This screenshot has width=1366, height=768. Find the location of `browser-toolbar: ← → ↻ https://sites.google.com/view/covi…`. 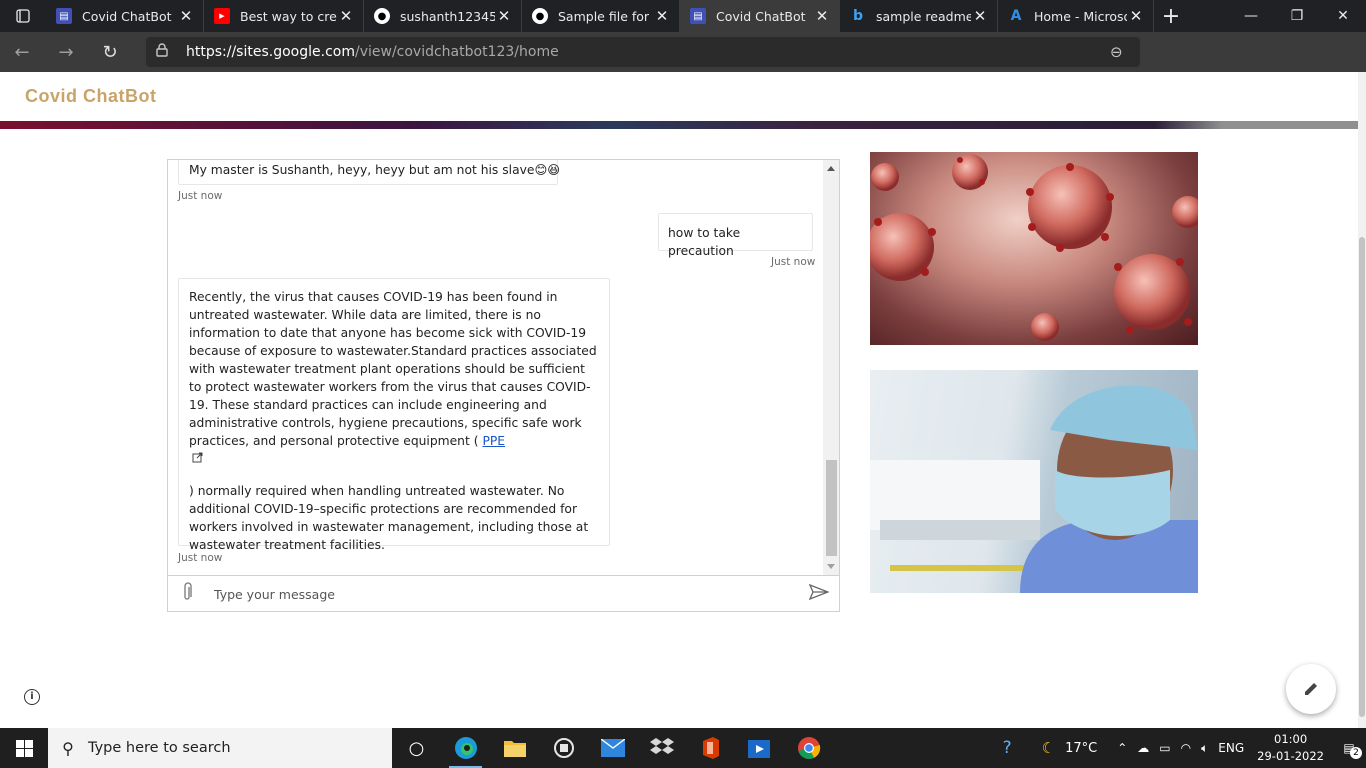

browser-toolbar: ← → ↻ https://sites.google.com/view/covi… is located at coordinates (683, 63).